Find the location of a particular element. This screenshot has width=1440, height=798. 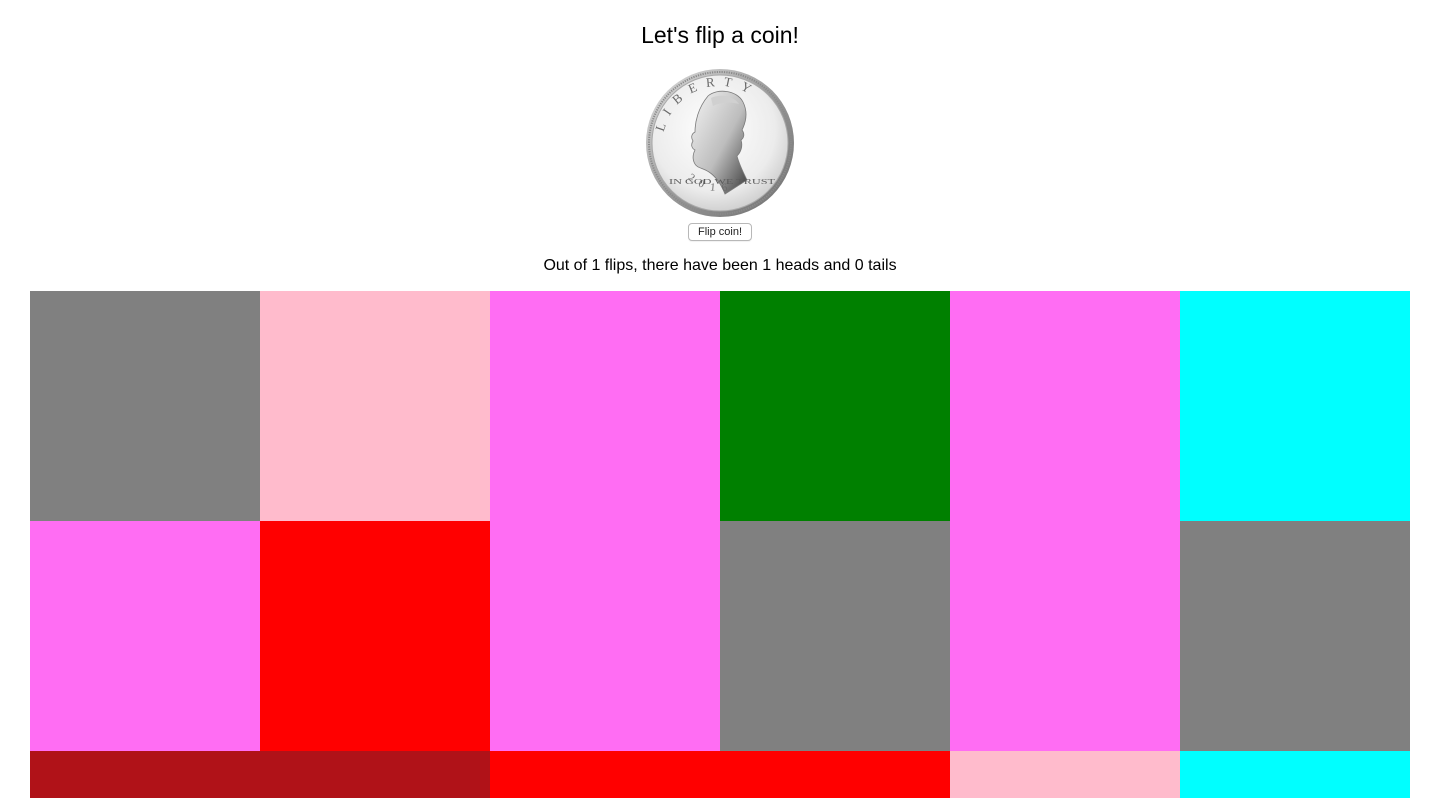

page-title: Let's flip a coin! is located at coordinates (720, 35).